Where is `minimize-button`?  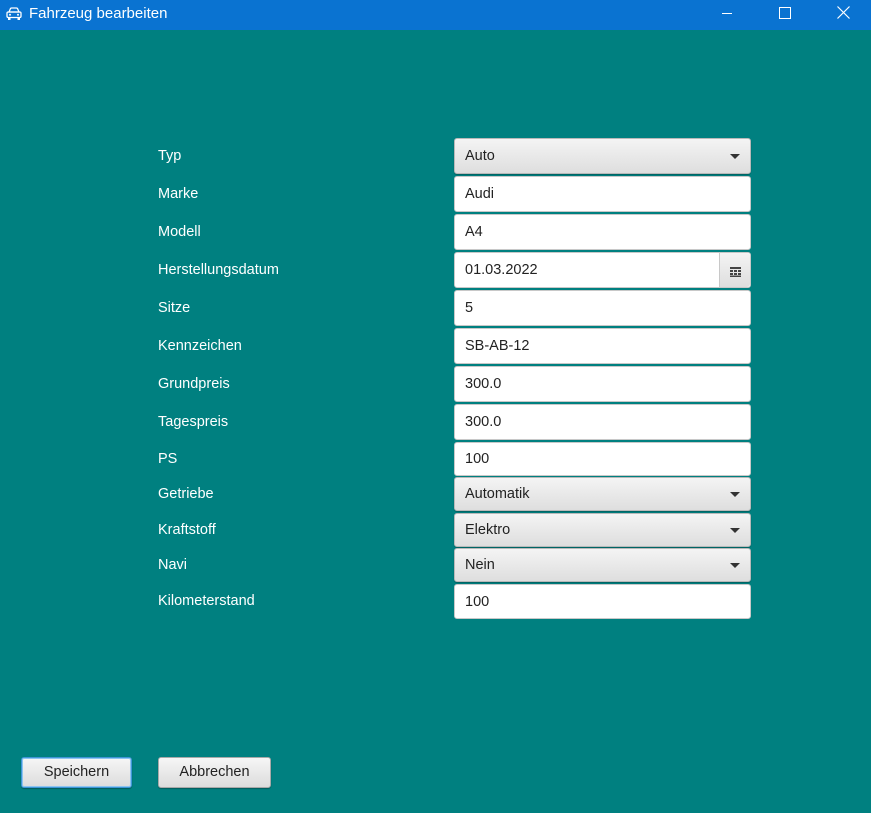 minimize-button is located at coordinates (727, 15).